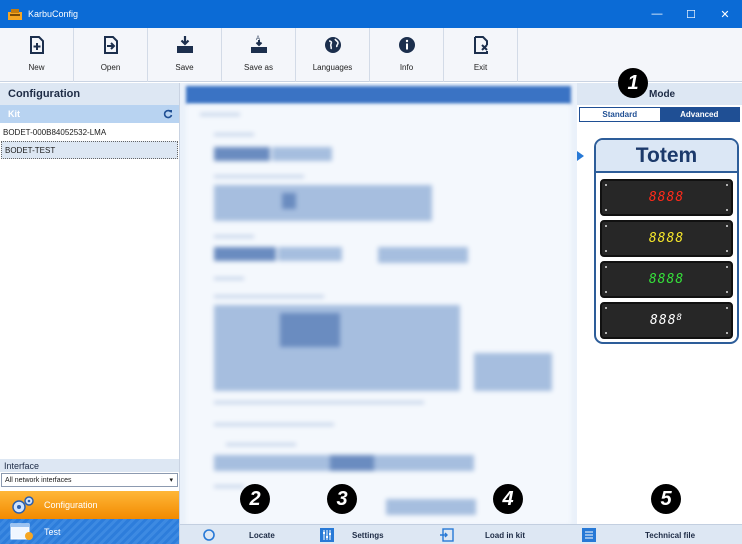 The image size is (742, 544). What do you see at coordinates (699, 114) in the screenshot?
I see `tab-advanced: Advanced` at bounding box center [699, 114].